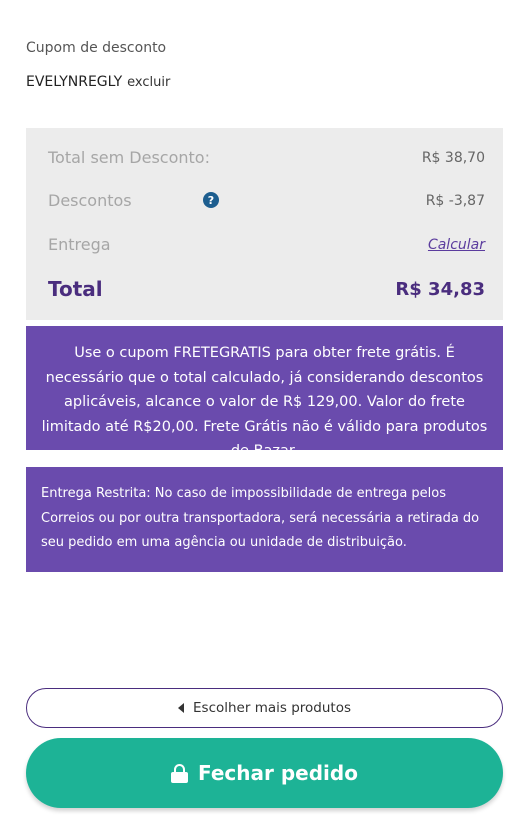 Image resolution: width=529 pixels, height=832 pixels. Describe the element at coordinates (129, 157) in the screenshot. I see `subtotal-label: Total sem Desconto:` at that location.